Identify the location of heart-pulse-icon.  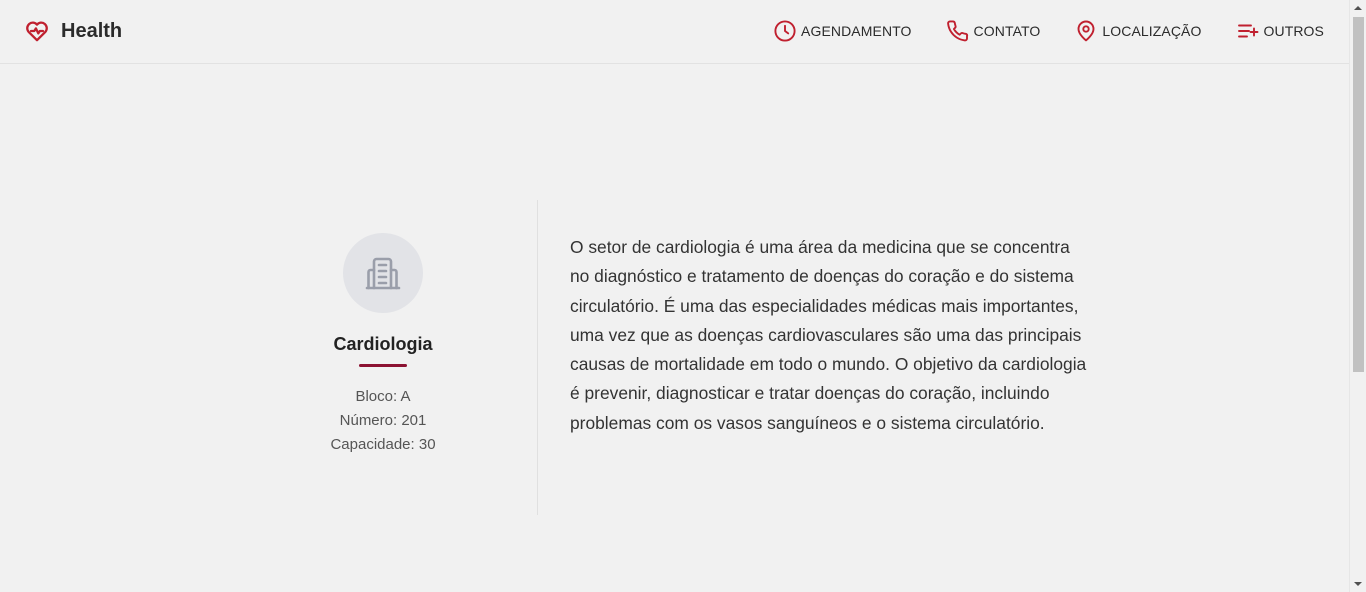
(37, 31).